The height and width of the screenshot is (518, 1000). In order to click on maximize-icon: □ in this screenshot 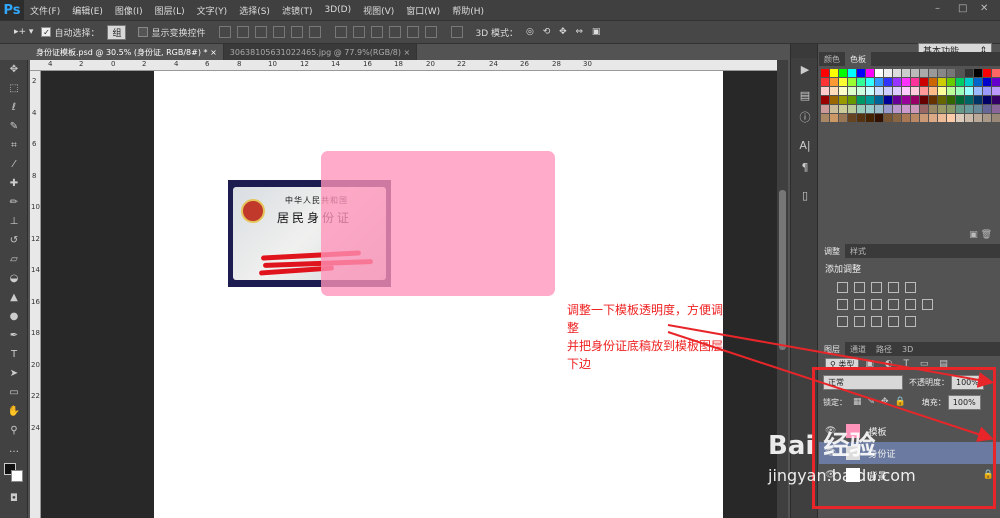, I will do `click(962, 8)`.